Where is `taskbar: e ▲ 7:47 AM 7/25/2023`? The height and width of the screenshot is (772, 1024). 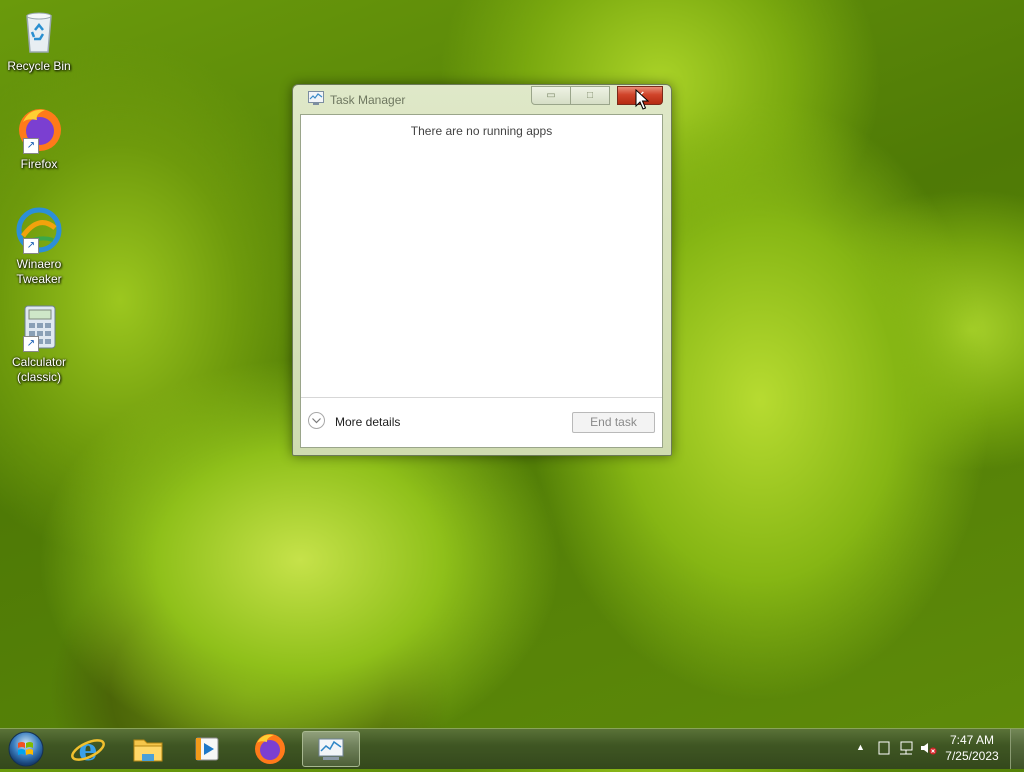
taskbar: e ▲ 7:47 AM 7/25/2023 is located at coordinates (512, 748).